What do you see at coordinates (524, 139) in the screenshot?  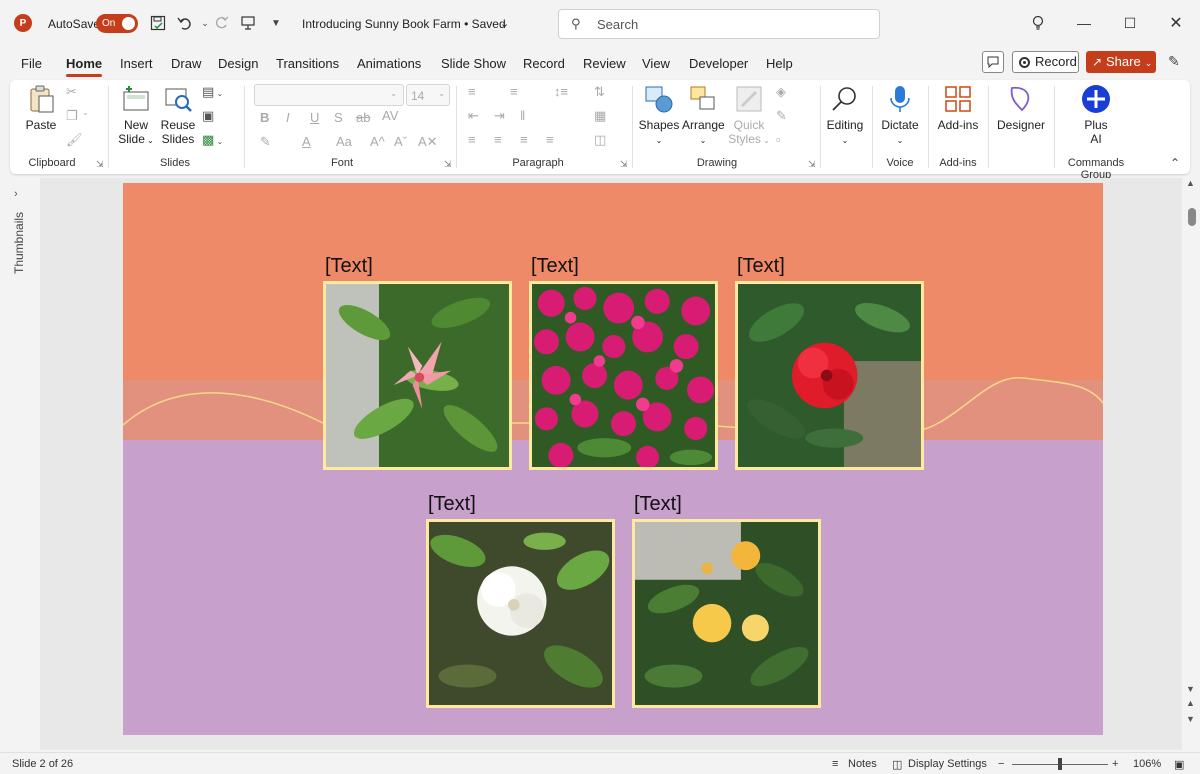 I see `align-right-icon: ≡` at bounding box center [524, 139].